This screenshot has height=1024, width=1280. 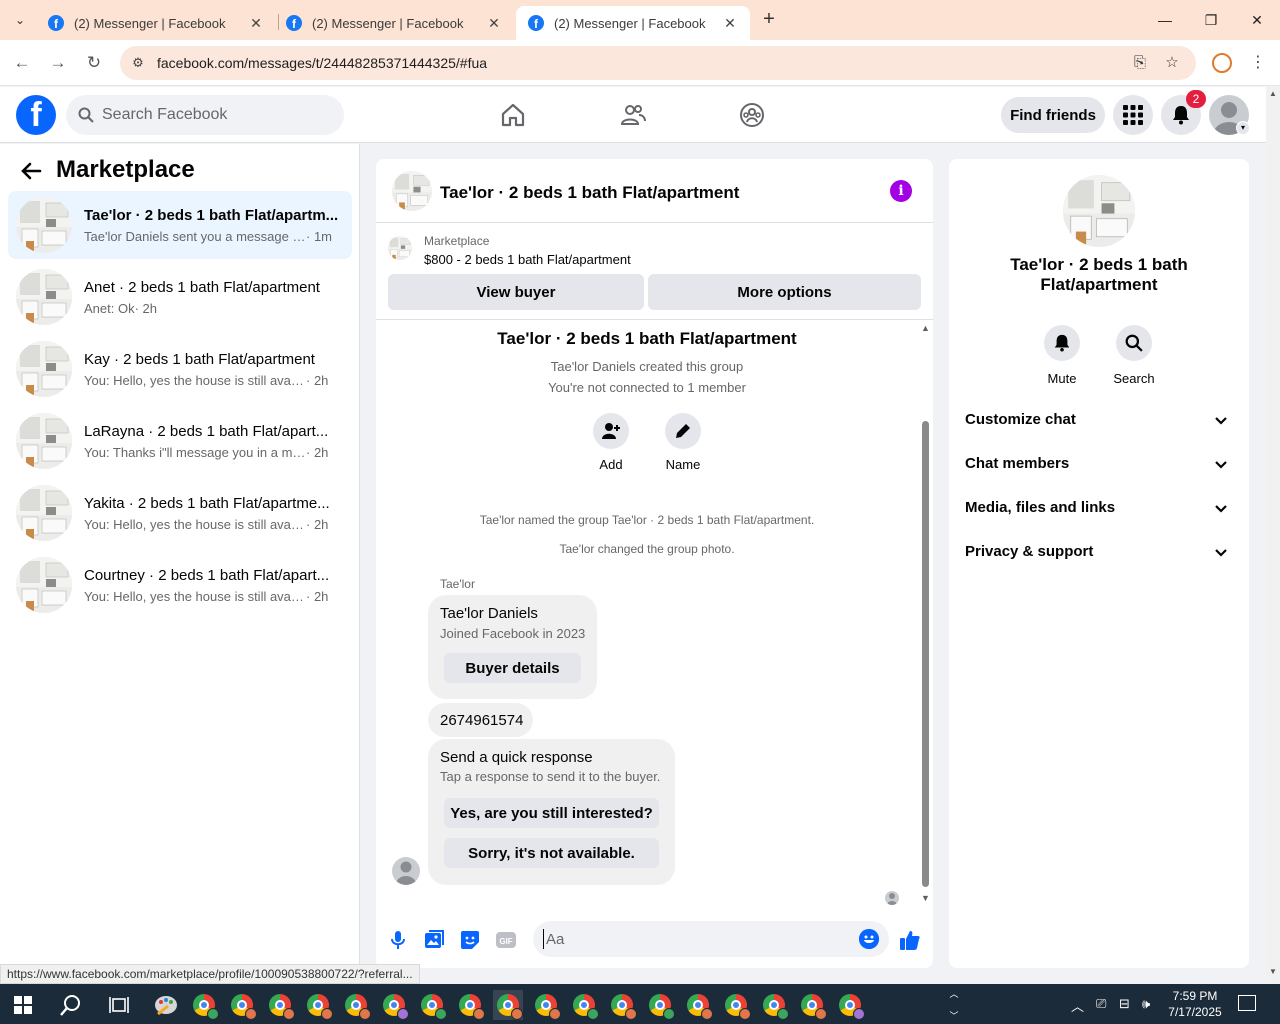 I want to click on page-scrollbar: ▲ ▼, so click(x=1273, y=535).